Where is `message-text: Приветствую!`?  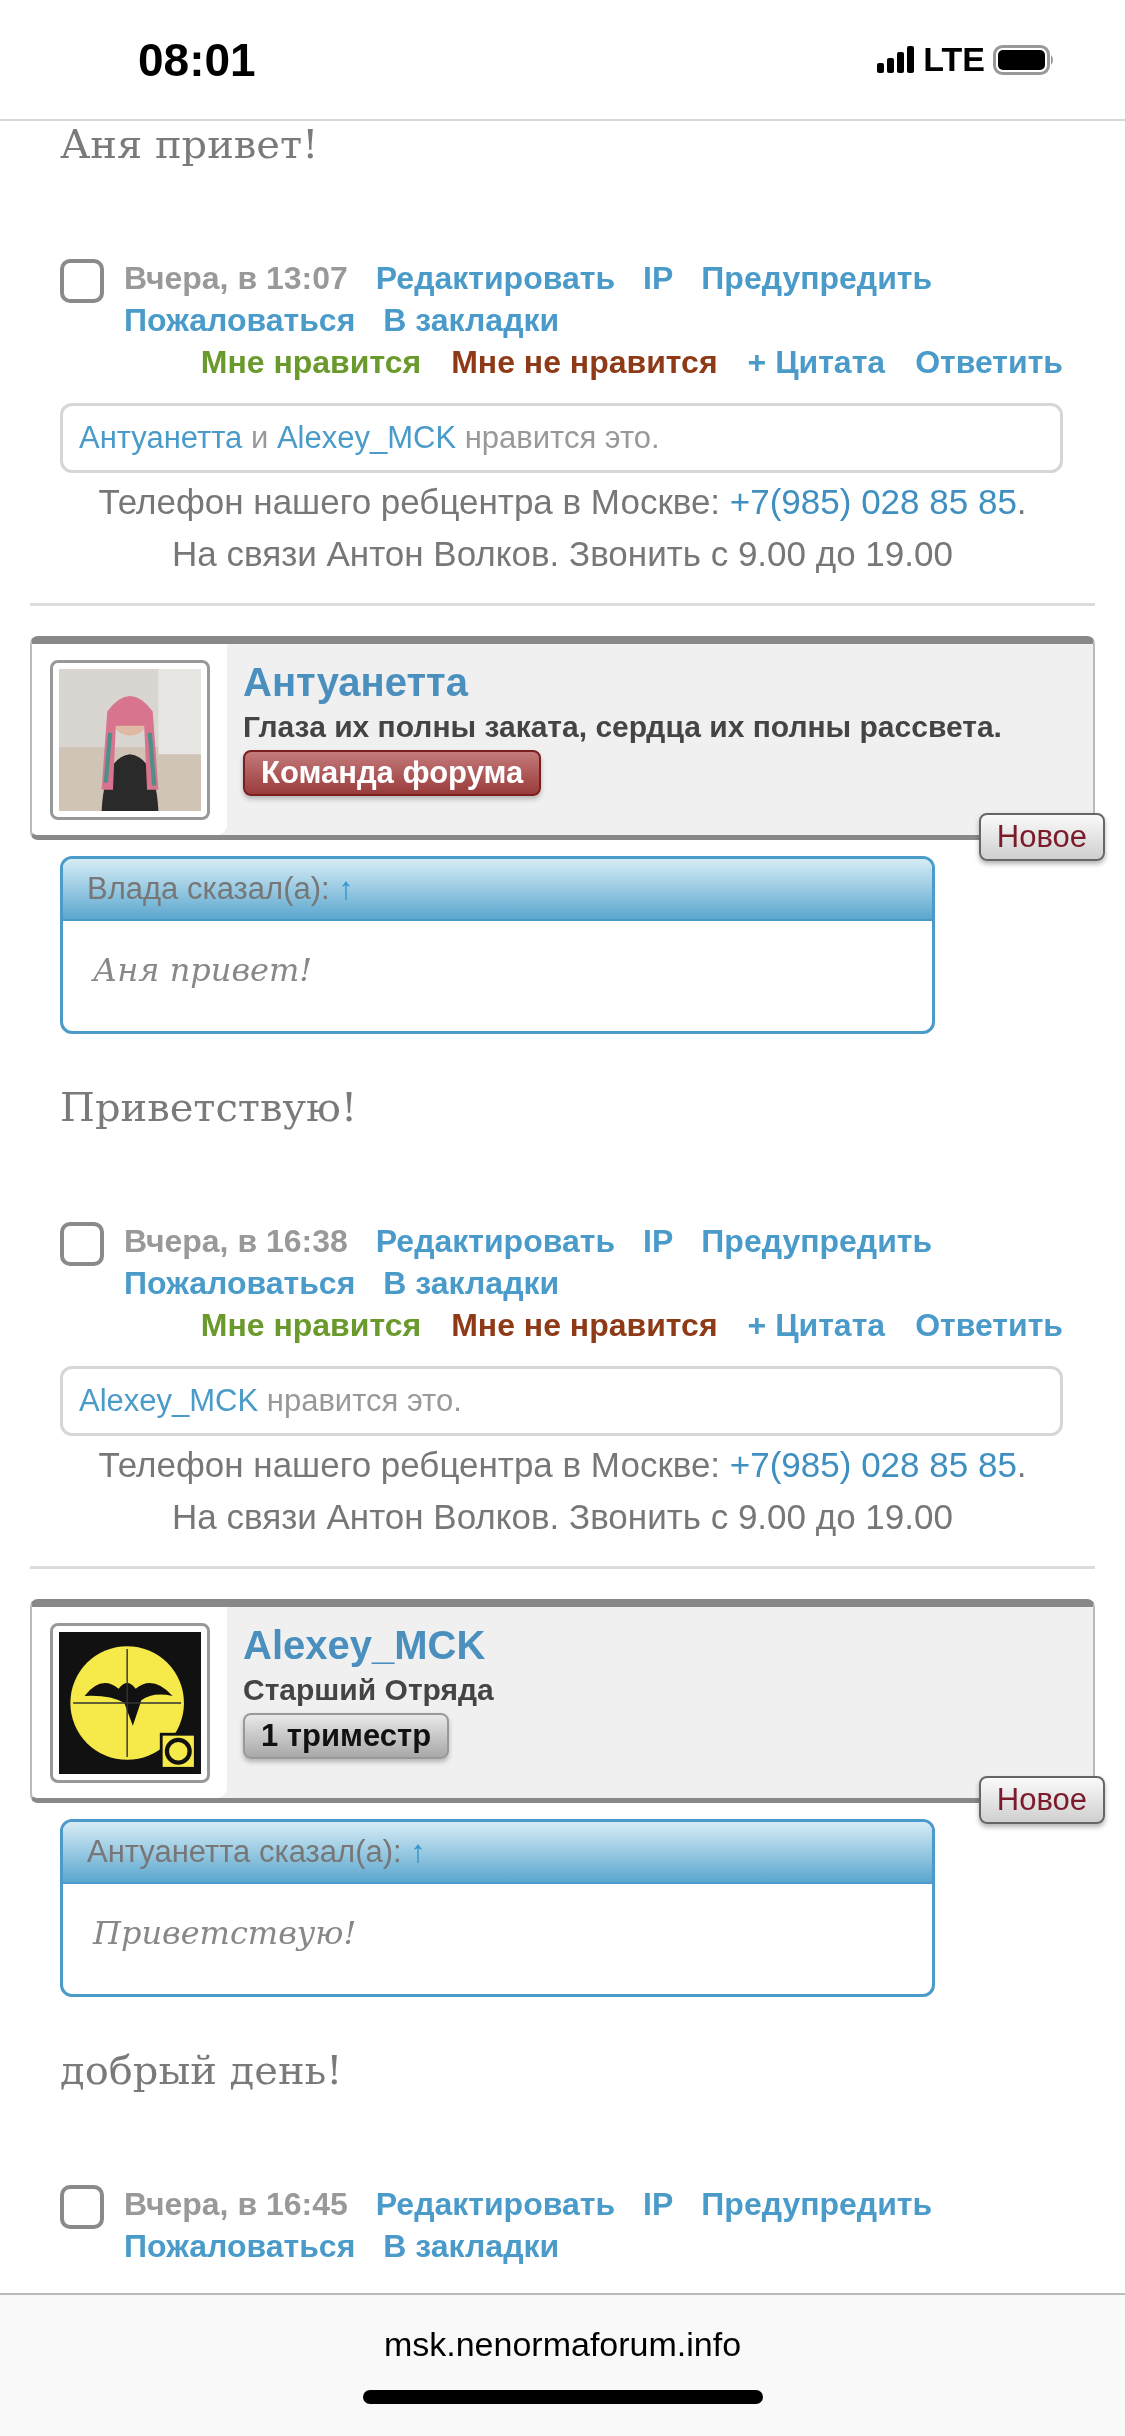 message-text: Приветствую! is located at coordinates (208, 1107).